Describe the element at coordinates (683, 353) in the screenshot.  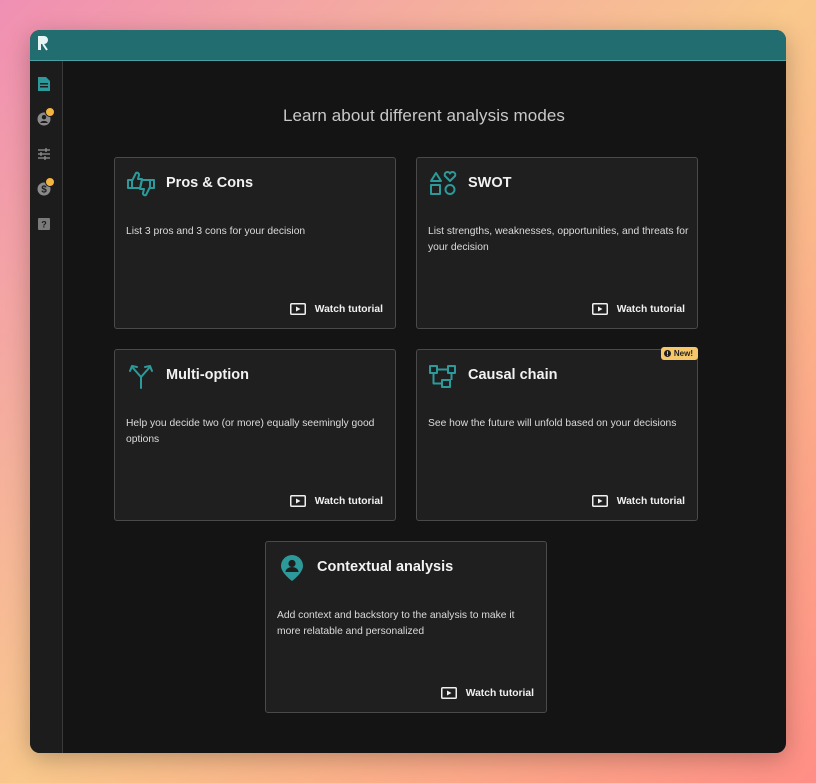
I see `new-badge-label: New!` at that location.